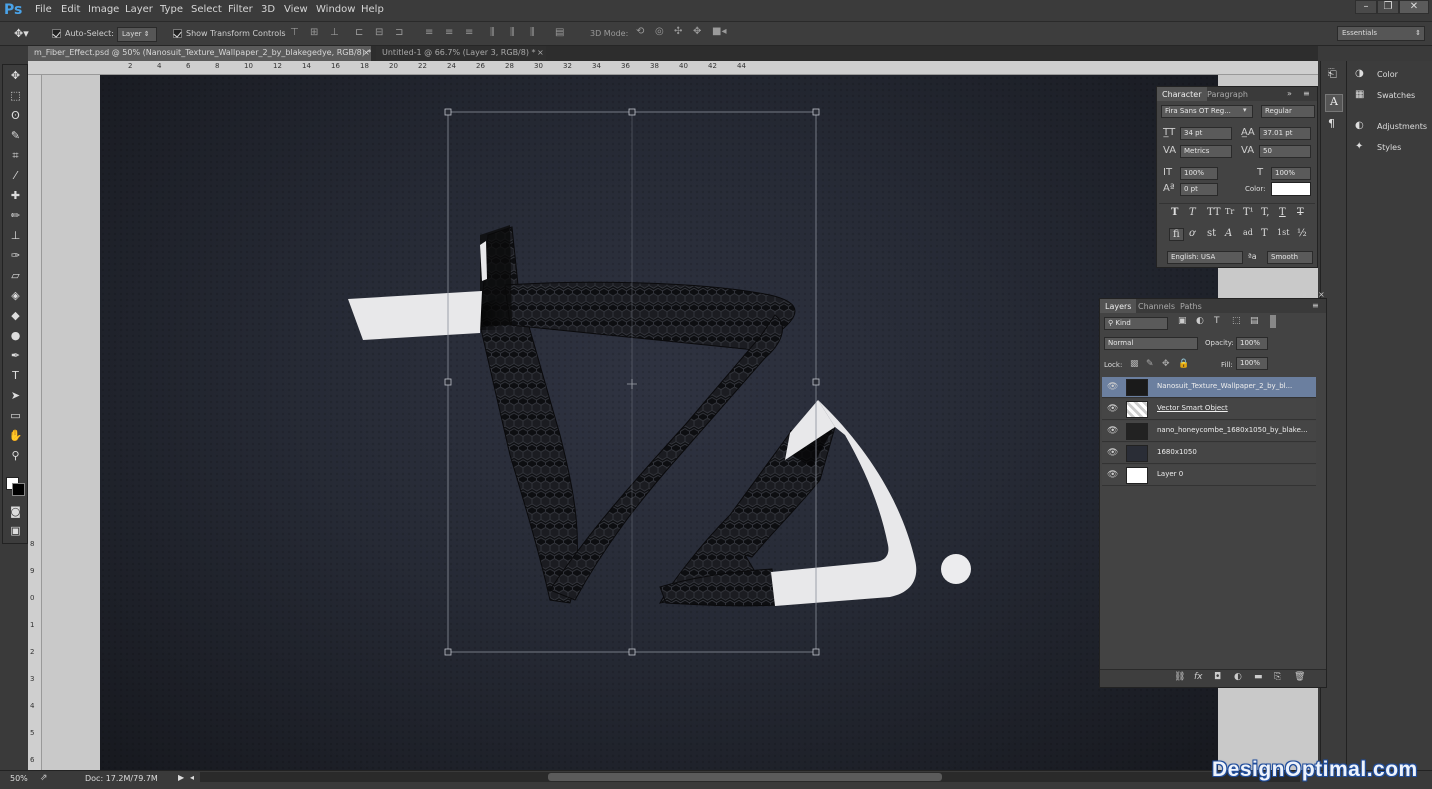 Image resolution: width=1432 pixels, height=789 pixels. Describe the element at coordinates (314, 32) in the screenshot. I see `align-vcenter-icon: ⊞` at that location.